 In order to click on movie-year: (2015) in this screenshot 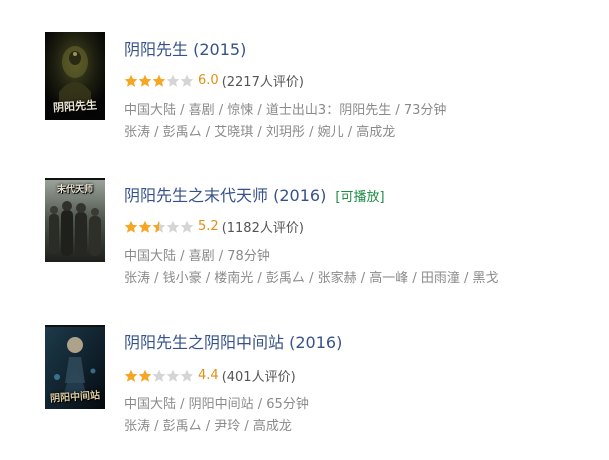, I will do `click(220, 49)`.